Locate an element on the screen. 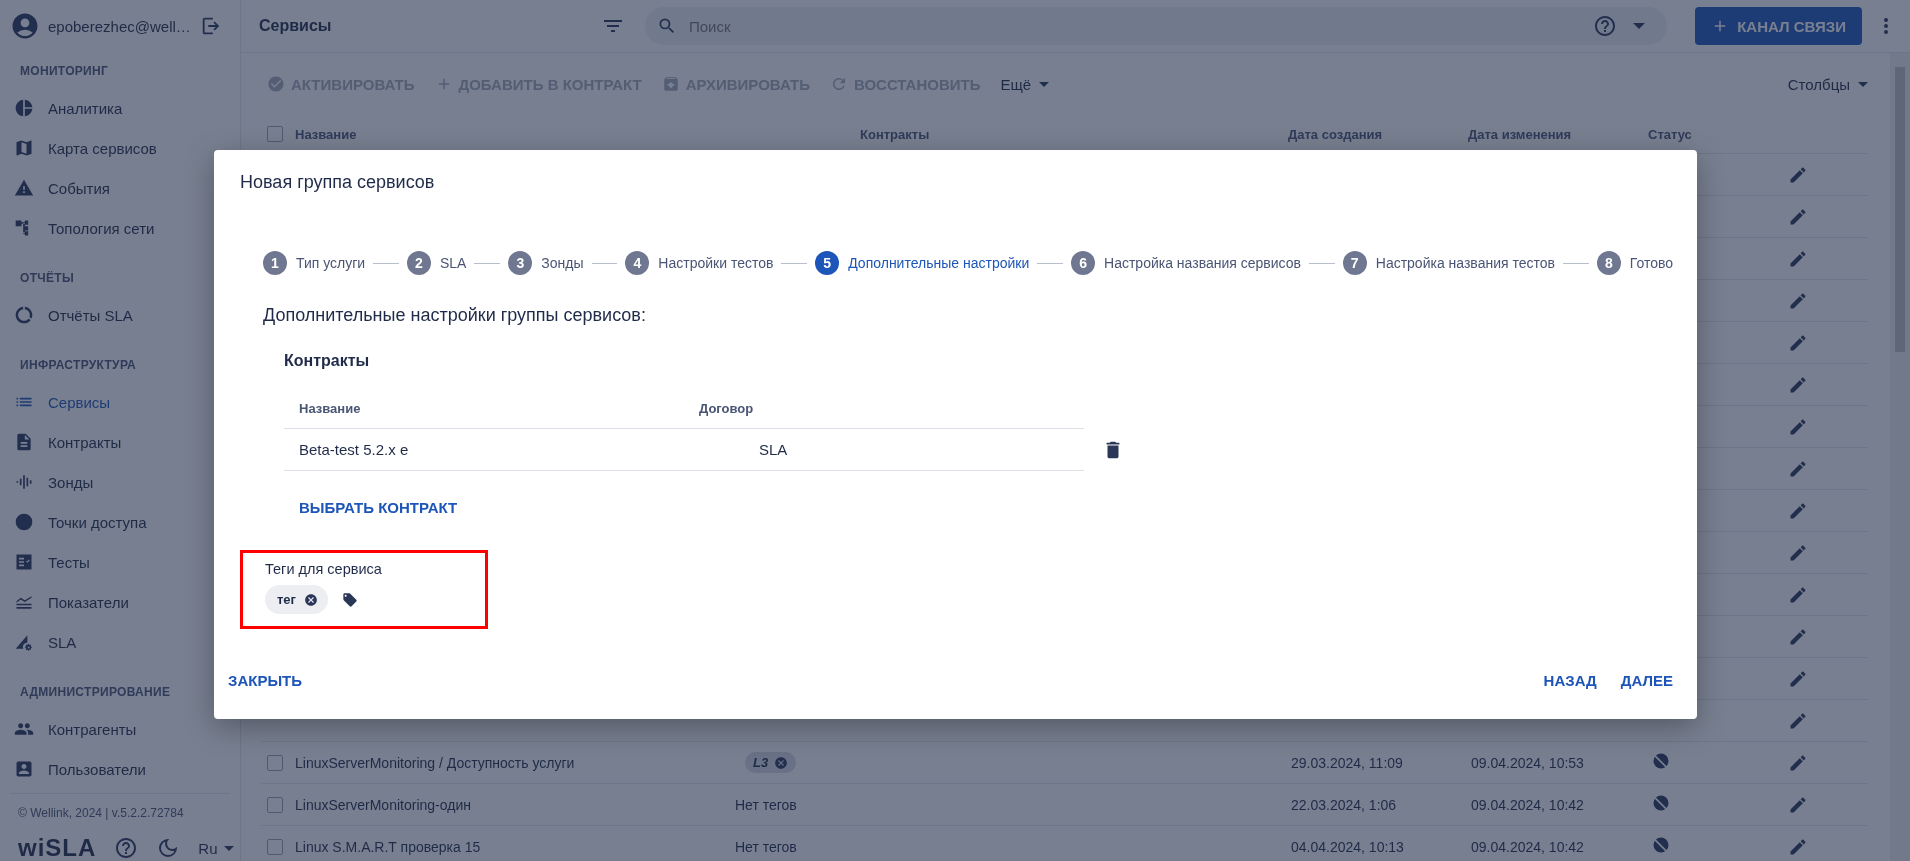 The height and width of the screenshot is (861, 1910). nav-item: Пользователи is located at coordinates (125, 769).